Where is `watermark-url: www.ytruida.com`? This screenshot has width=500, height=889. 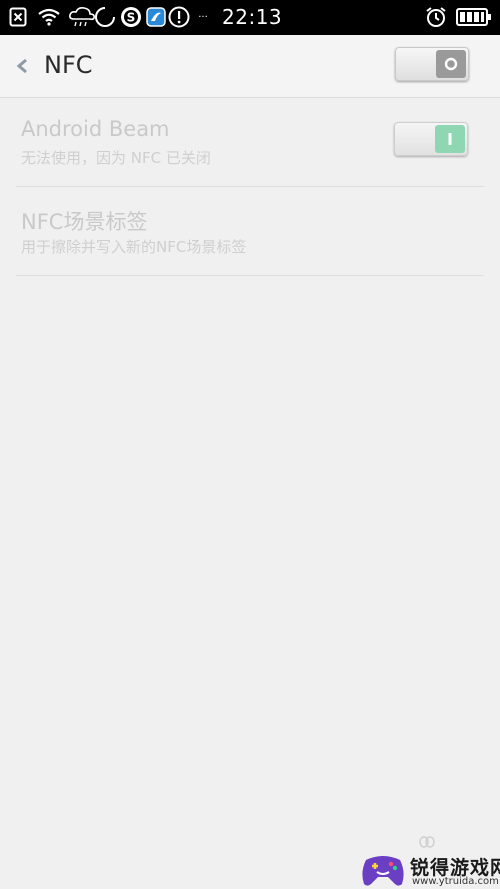 watermark-url: www.ytruida.com is located at coordinates (455, 881).